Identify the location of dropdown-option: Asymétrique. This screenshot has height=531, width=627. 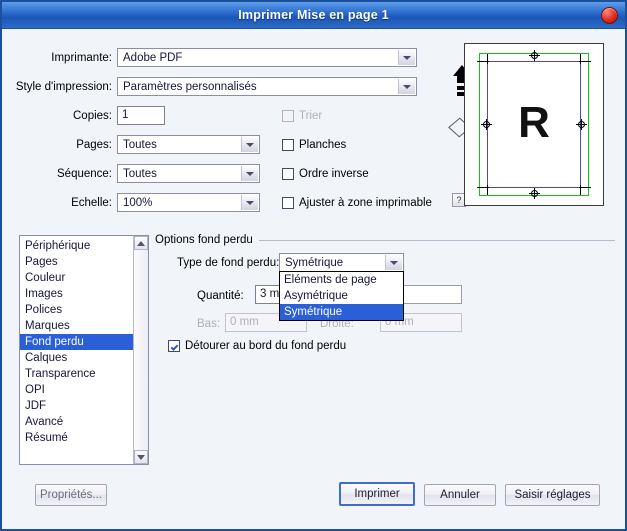
(341, 296).